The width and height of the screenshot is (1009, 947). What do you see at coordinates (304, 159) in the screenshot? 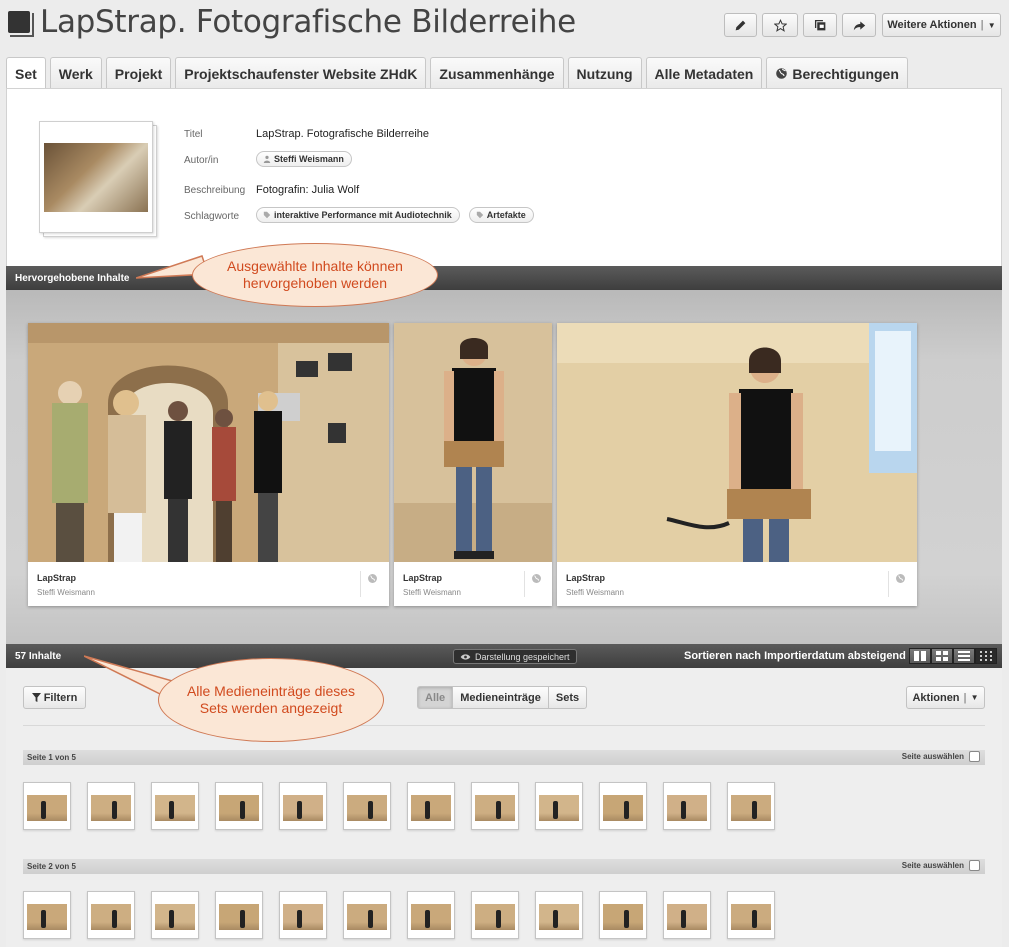
I see `author-pill: Steffi Weismann` at bounding box center [304, 159].